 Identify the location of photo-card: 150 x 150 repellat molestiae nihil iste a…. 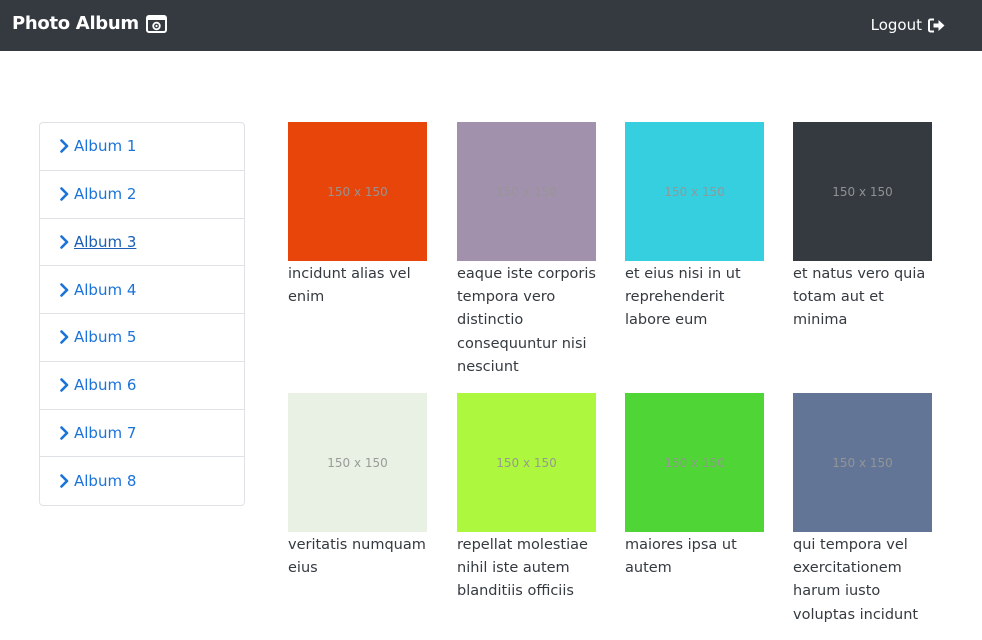
(527, 498).